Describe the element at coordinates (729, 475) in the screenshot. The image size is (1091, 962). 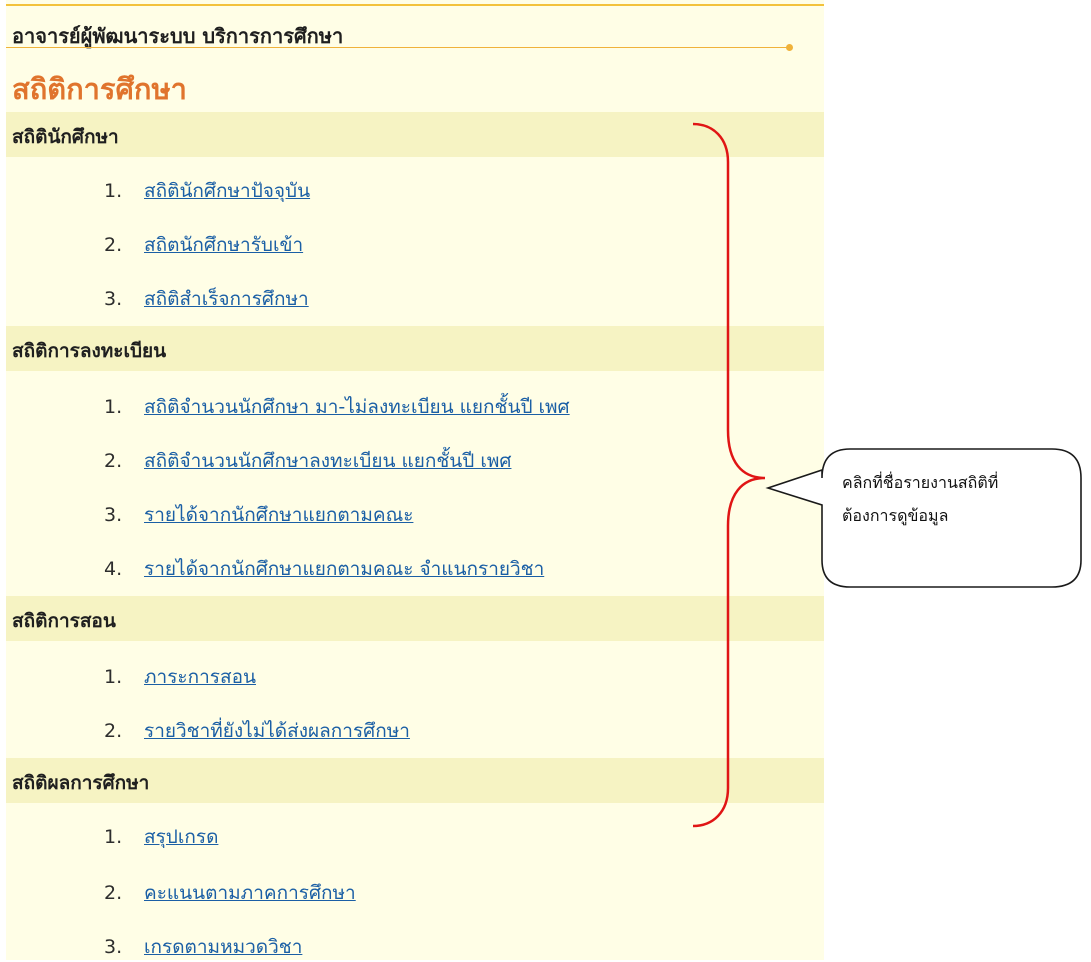
I see `curly-brace-annotation` at that location.